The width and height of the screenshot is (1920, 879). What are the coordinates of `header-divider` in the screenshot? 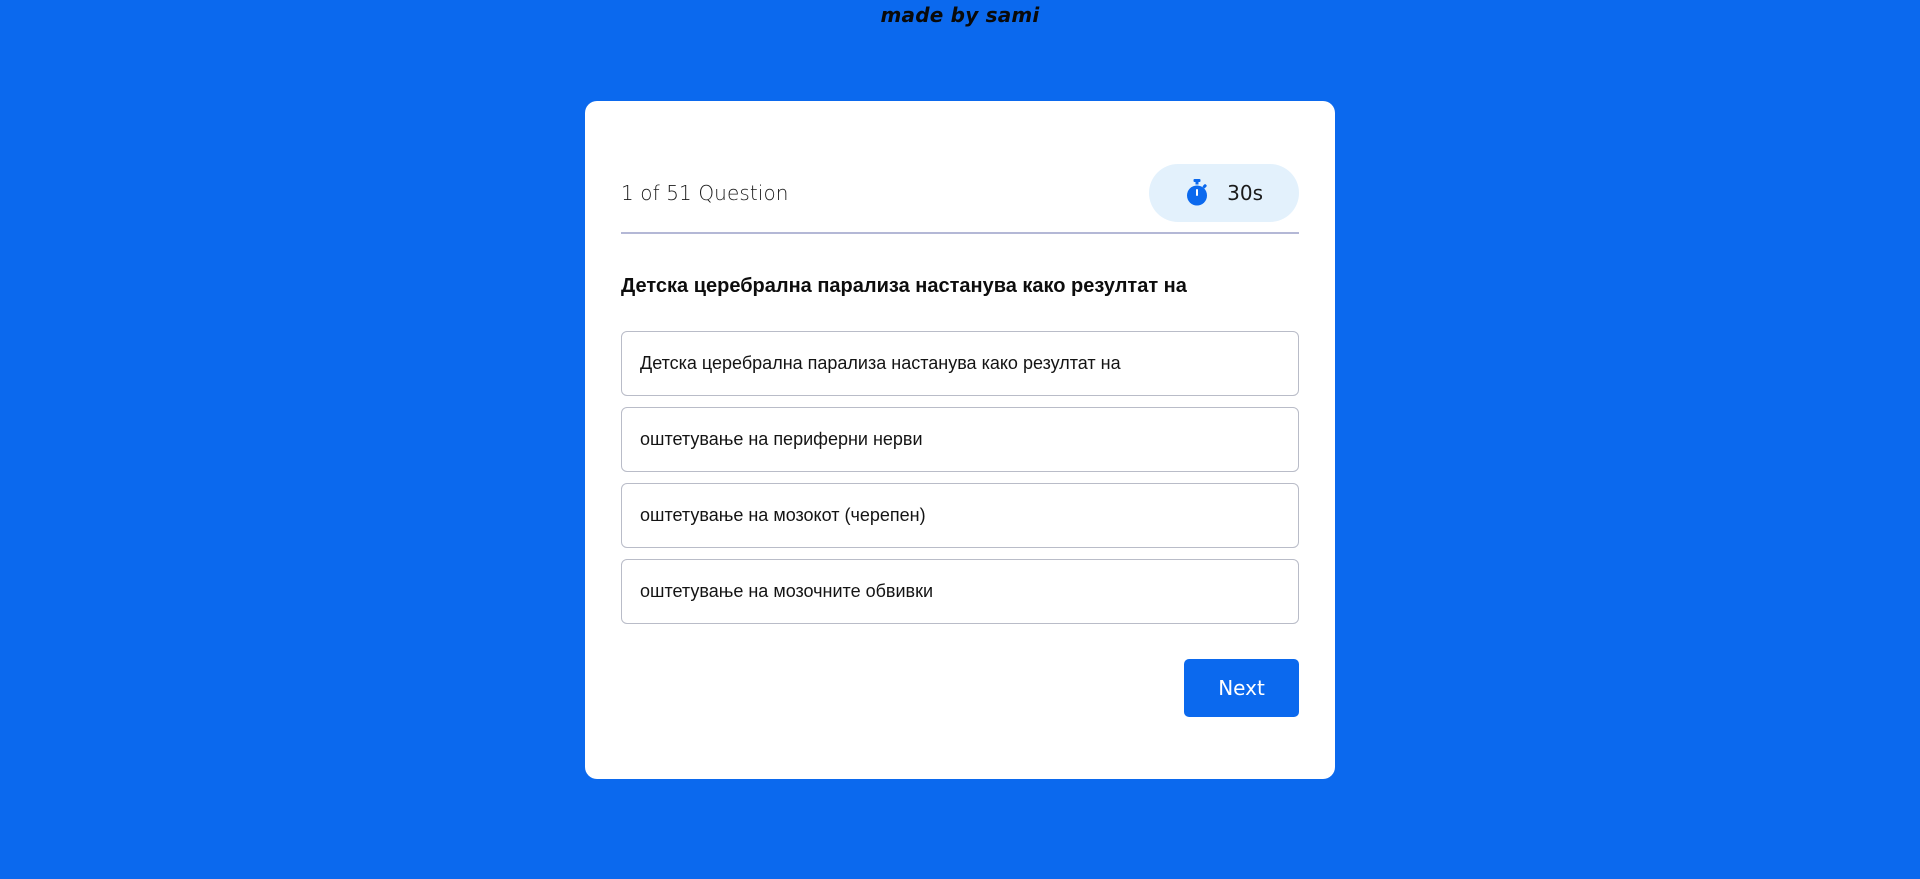 It's located at (960, 233).